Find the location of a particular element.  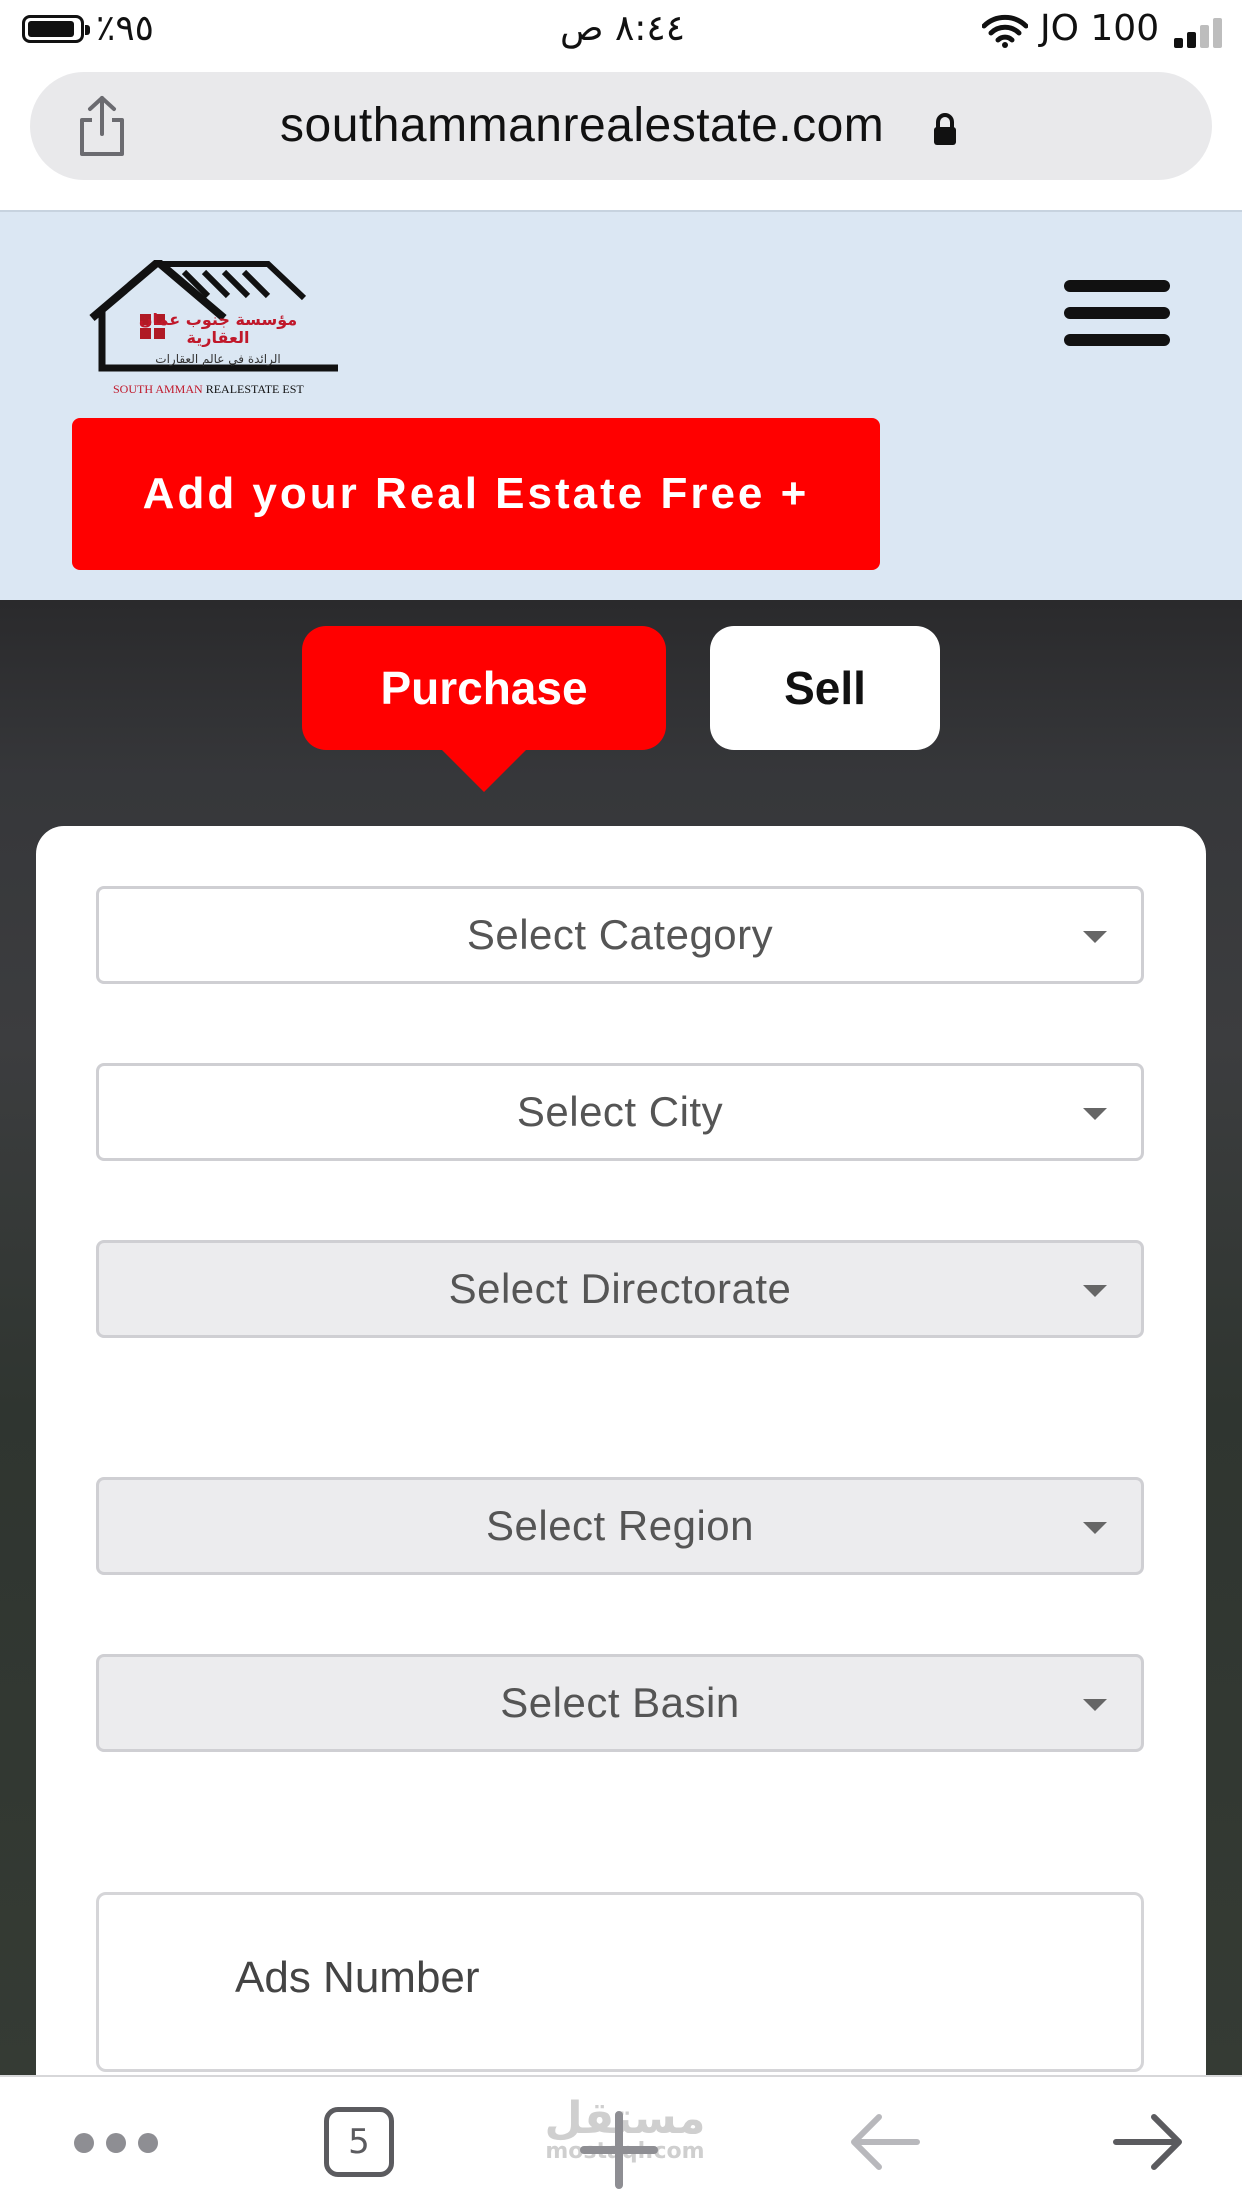

tab-purchase: Purchase is located at coordinates (484, 688).